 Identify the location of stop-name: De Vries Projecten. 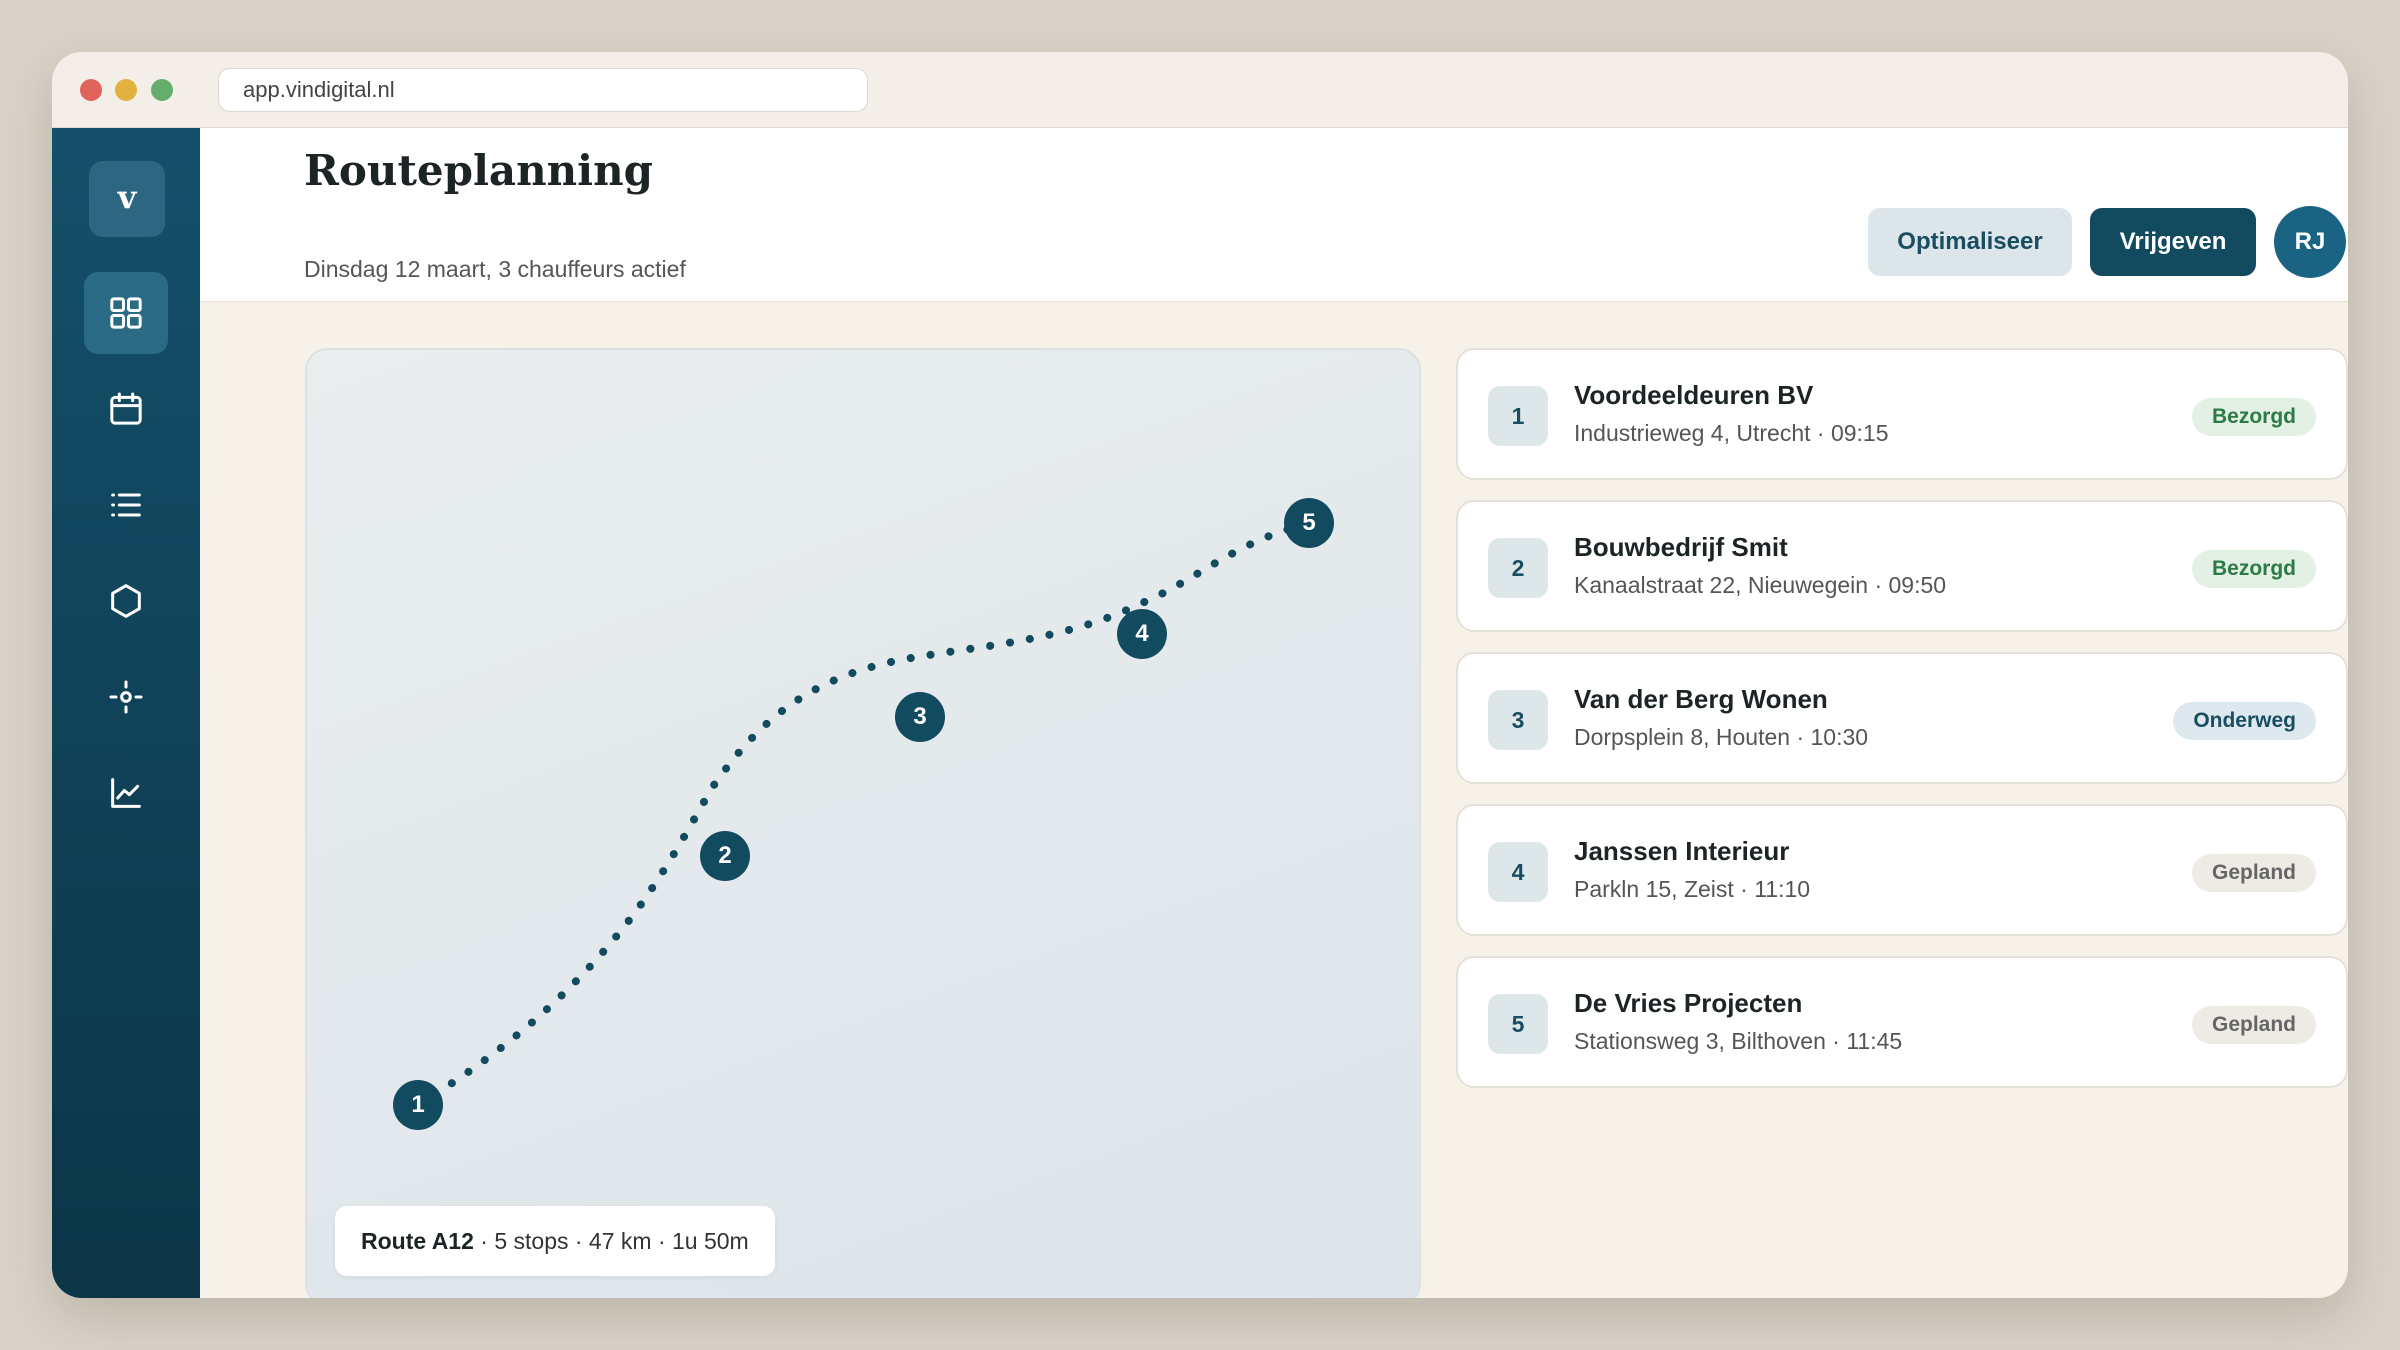
(1688, 1003).